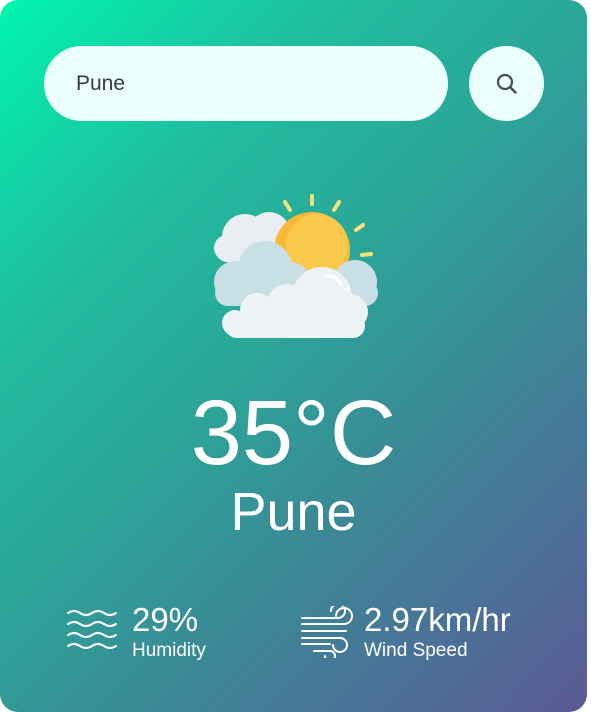 The image size is (591, 712). I want to click on search-button, so click(506, 83).